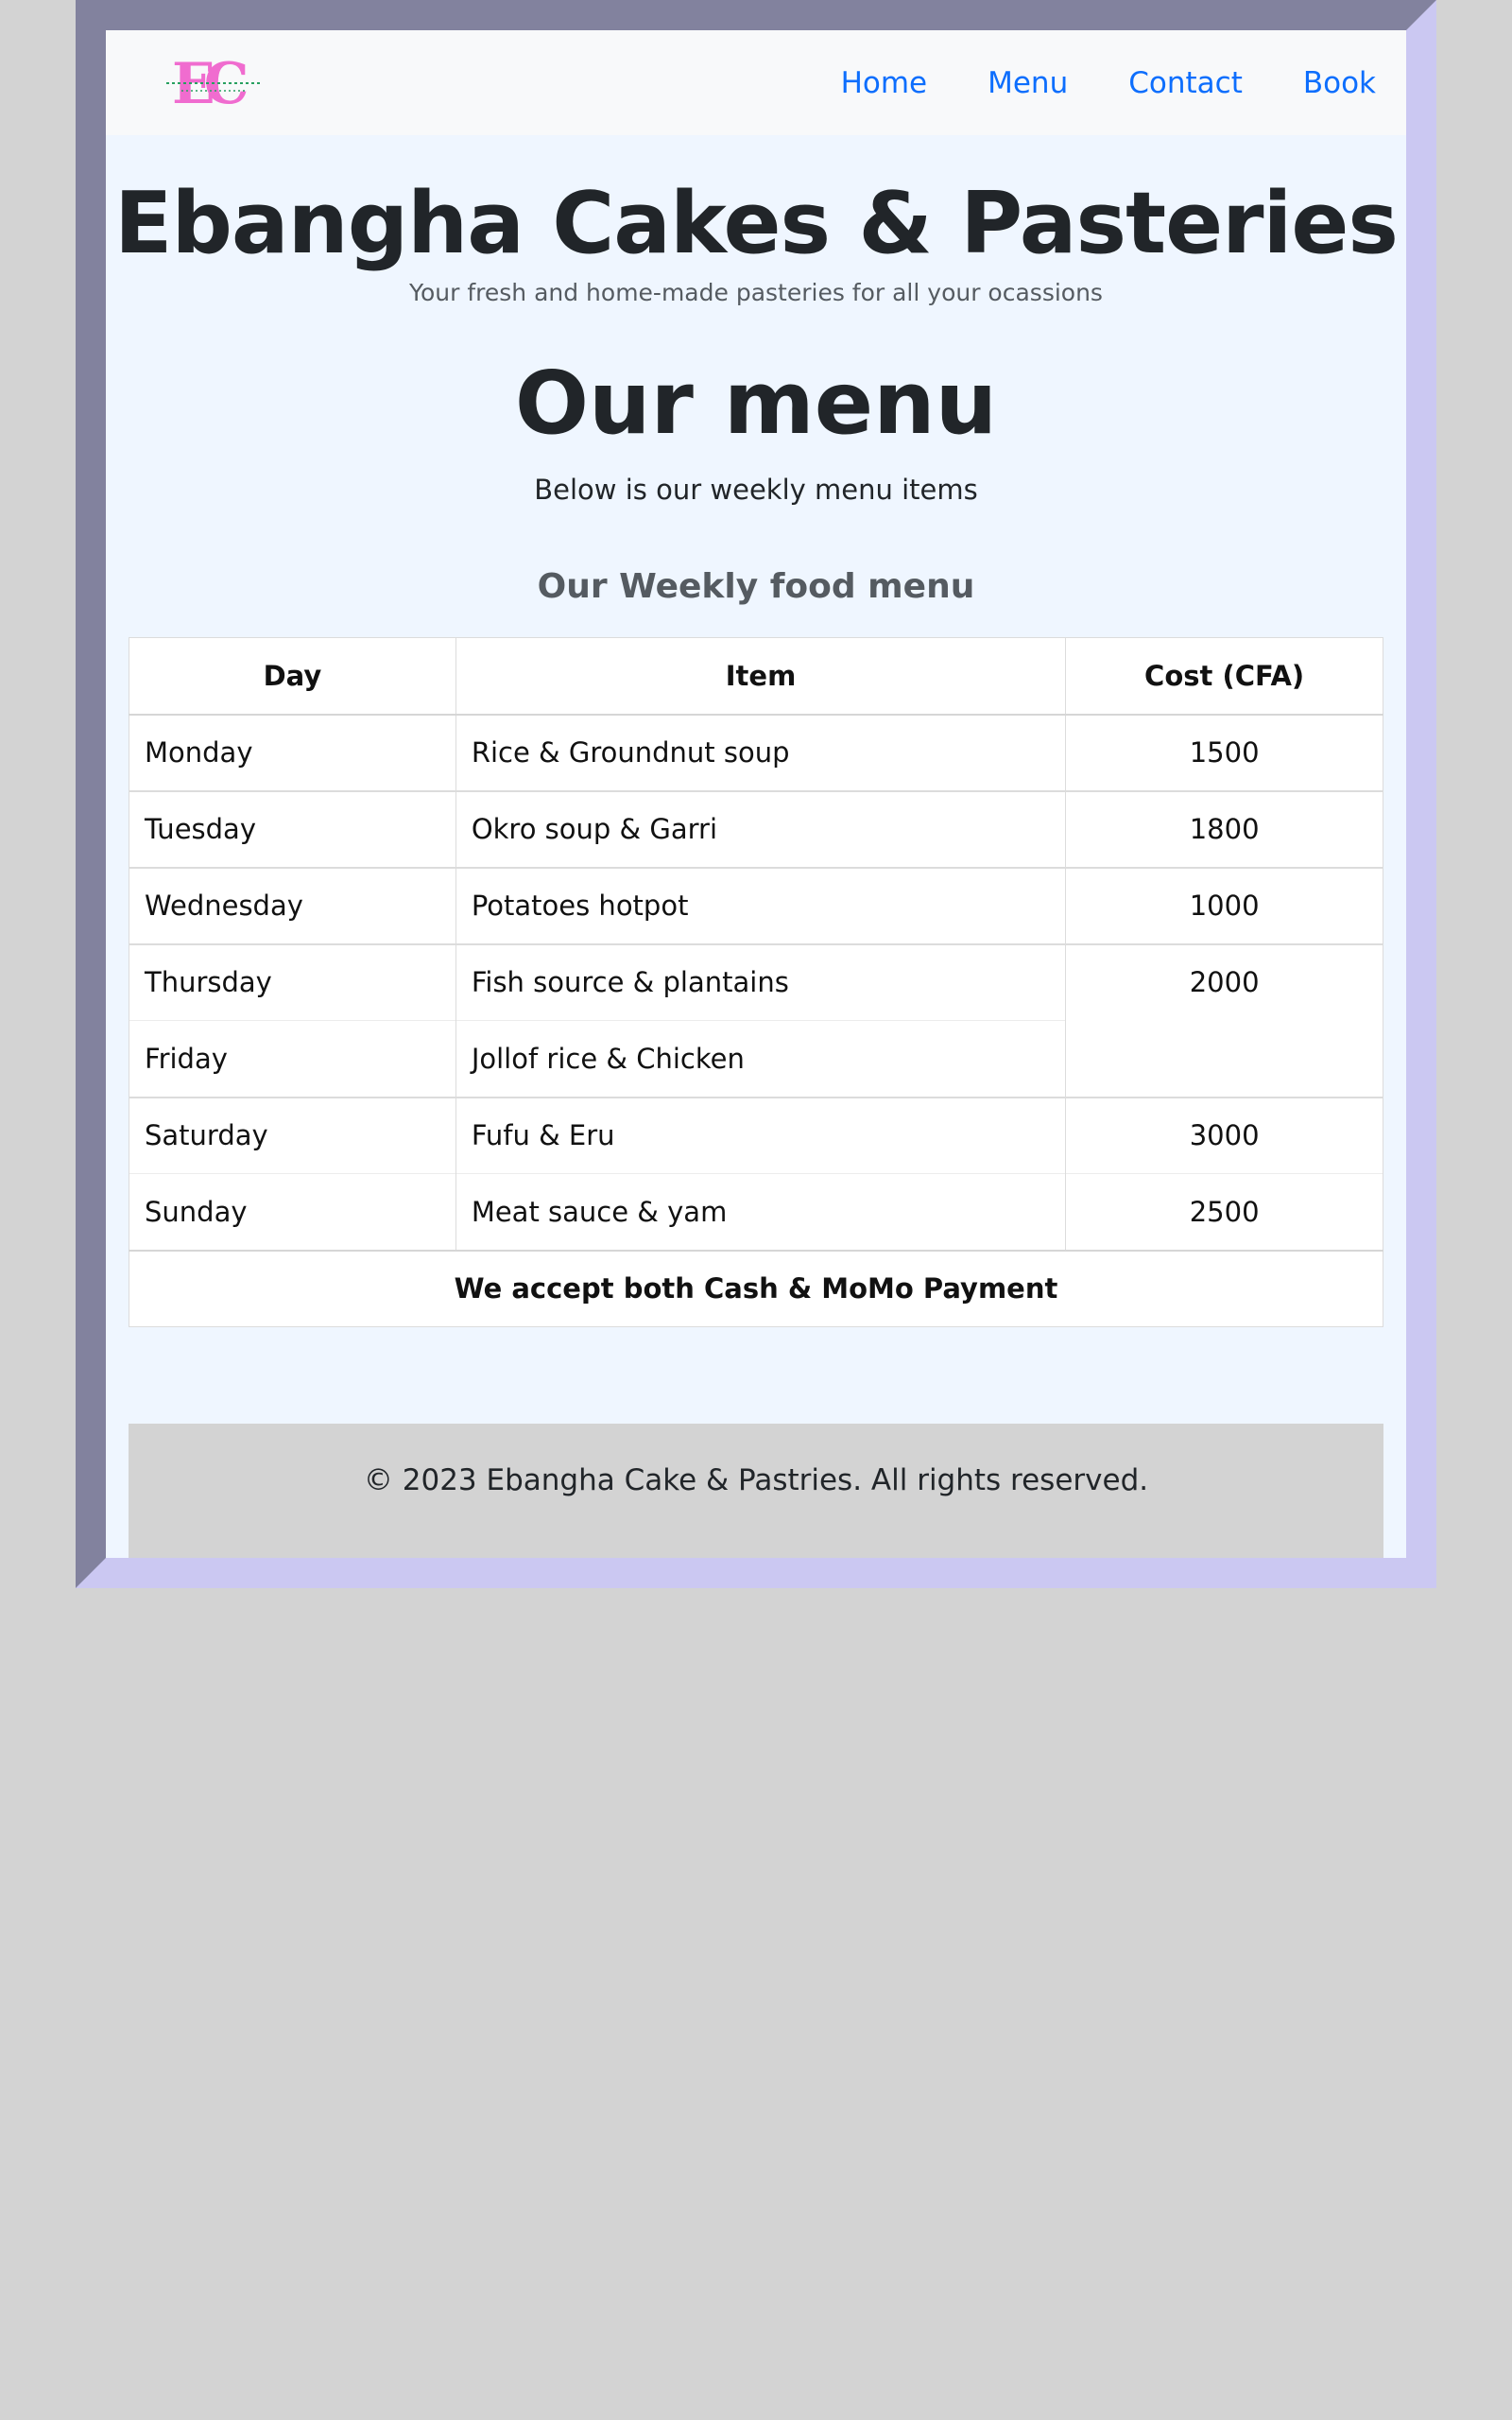 Image resolution: width=1512 pixels, height=2420 pixels. Describe the element at coordinates (1224, 676) in the screenshot. I see `header-cost: Cost (CFA)` at that location.